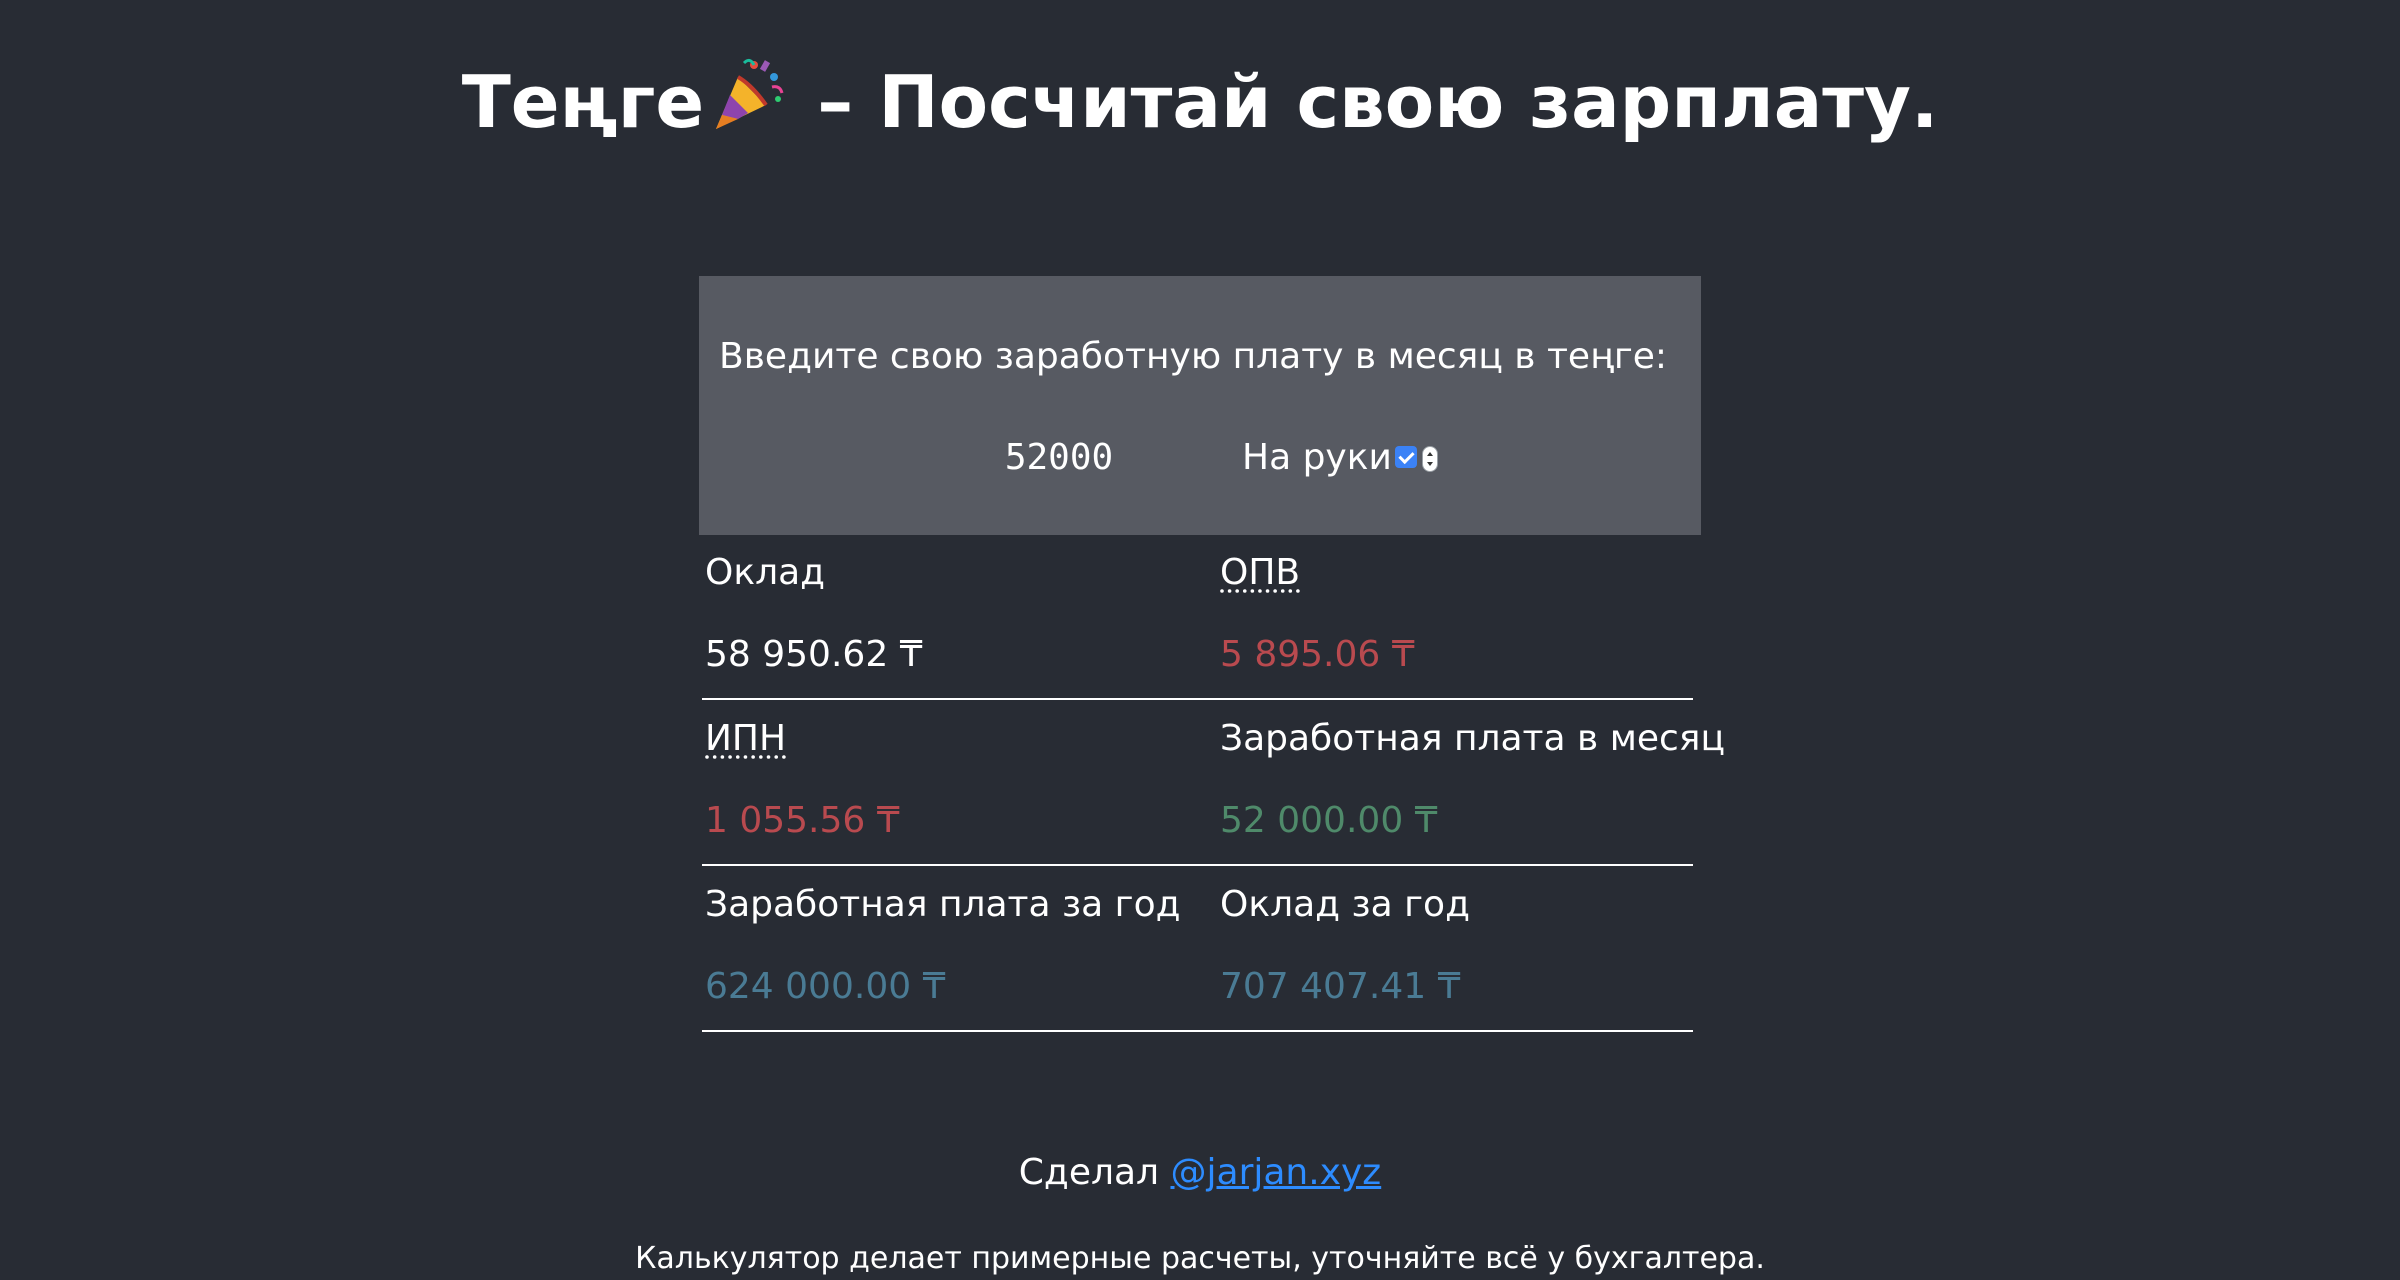 The width and height of the screenshot is (2400, 1280). Describe the element at coordinates (746, 738) in the screenshot. I see `result-label: ИПН` at that location.